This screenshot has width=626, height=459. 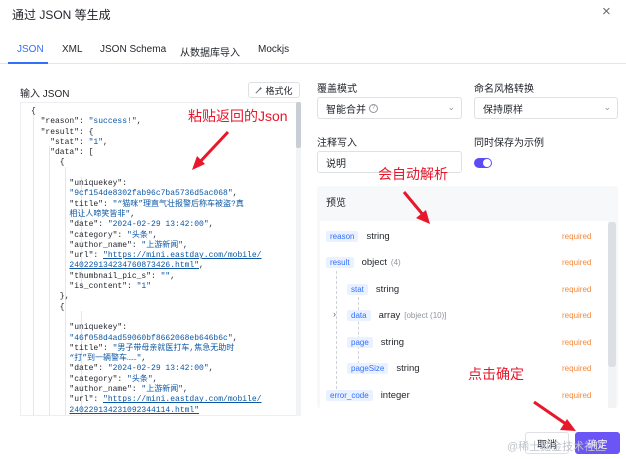 What do you see at coordinates (60, 142) in the screenshot?
I see `code-token: "stat":` at bounding box center [60, 142].